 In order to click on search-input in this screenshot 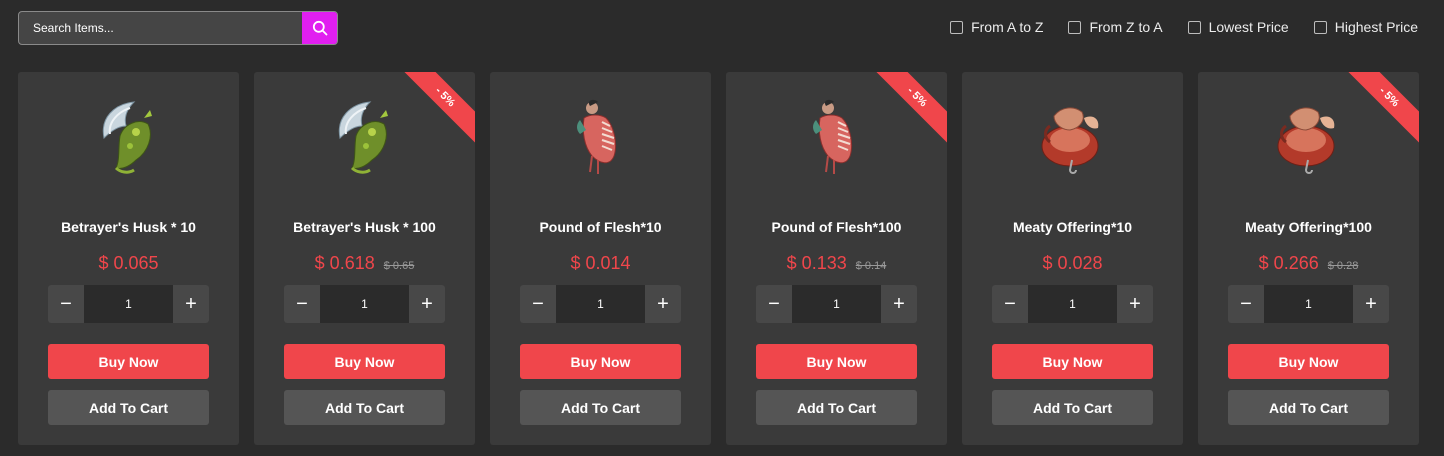, I will do `click(162, 28)`.